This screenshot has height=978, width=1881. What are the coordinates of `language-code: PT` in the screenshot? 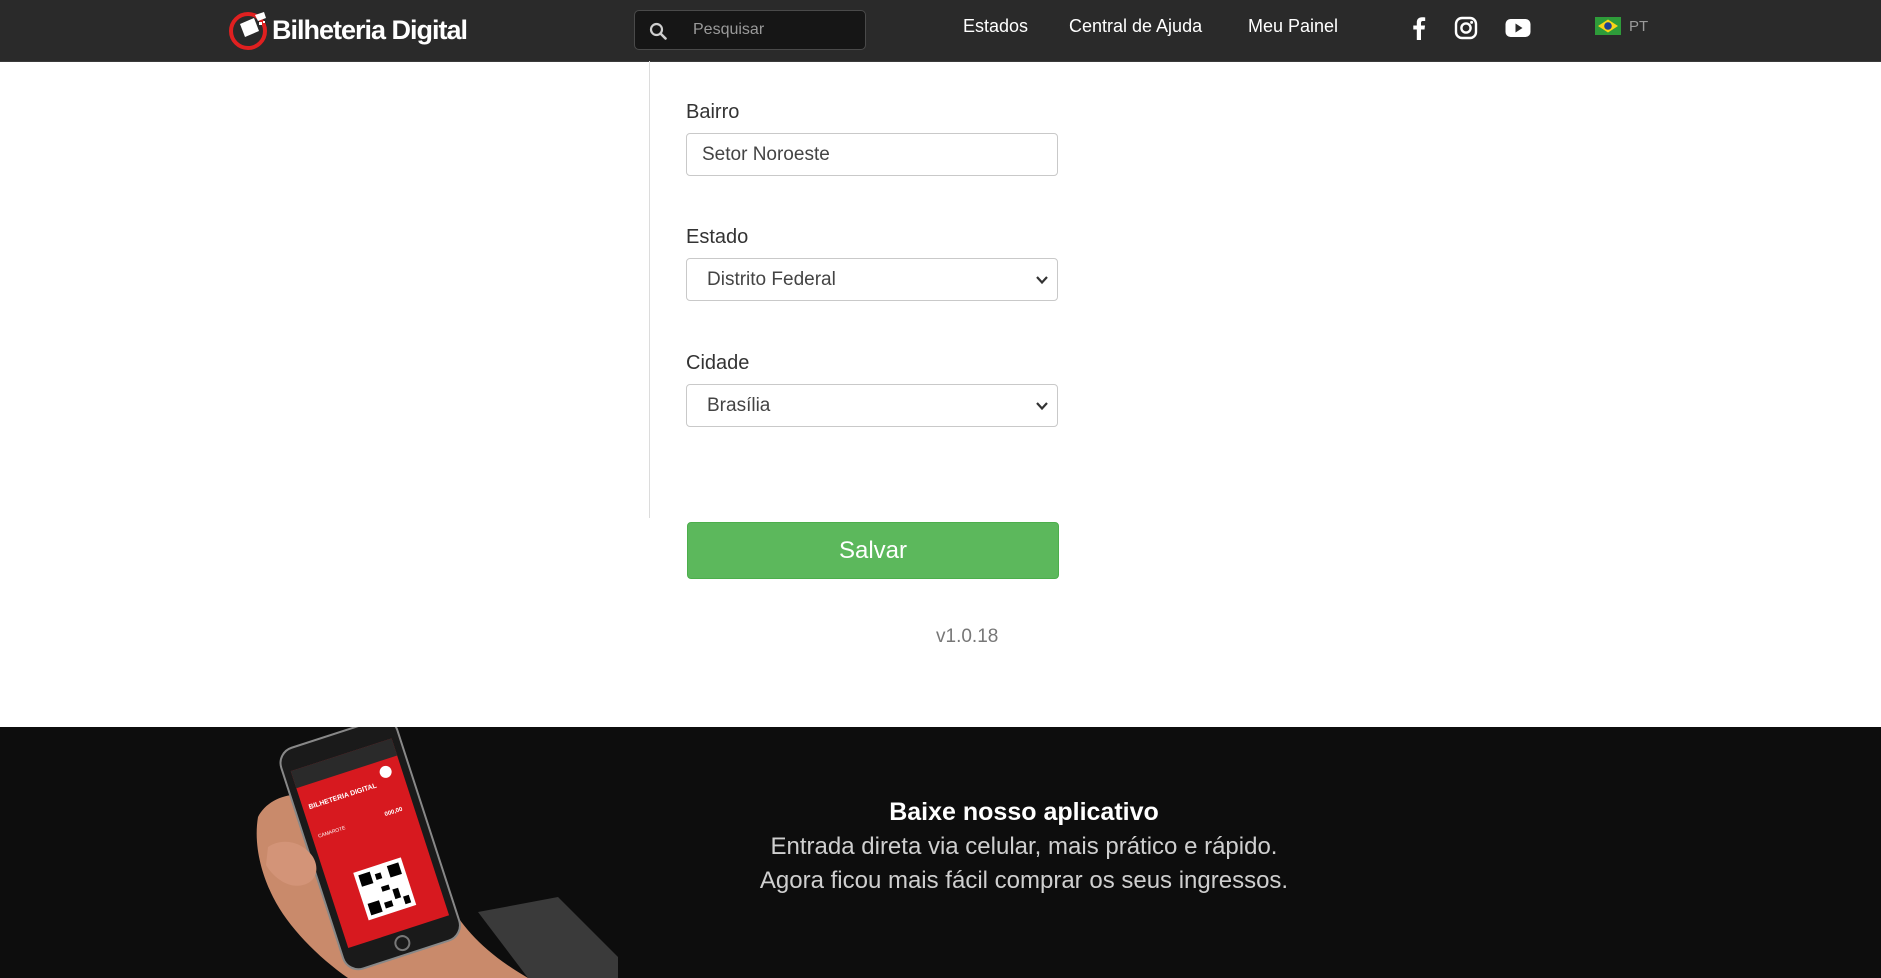 It's located at (1639, 26).